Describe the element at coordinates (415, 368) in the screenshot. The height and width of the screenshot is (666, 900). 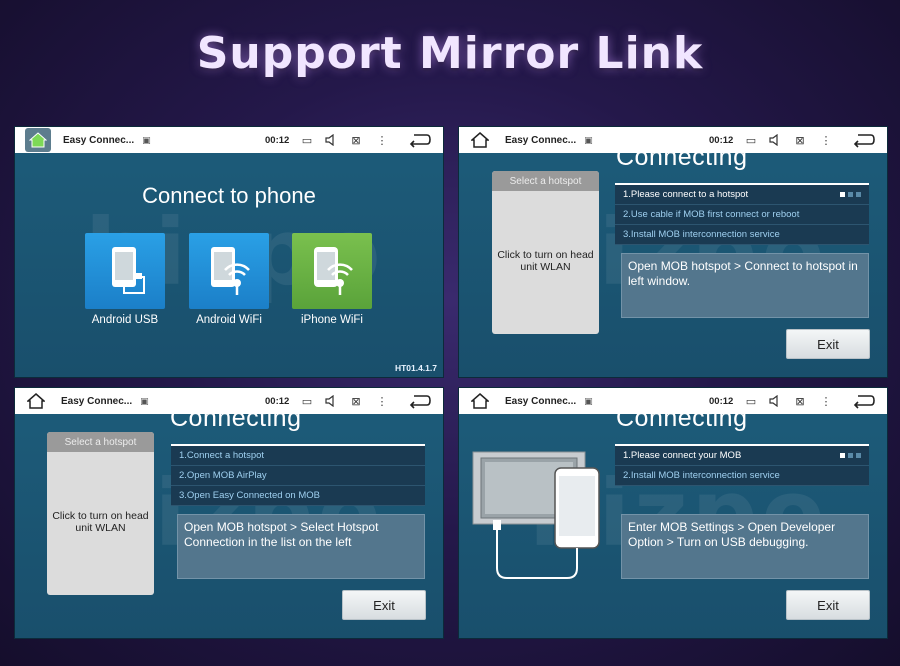
I see `version-label: HT01.4.1.7` at that location.